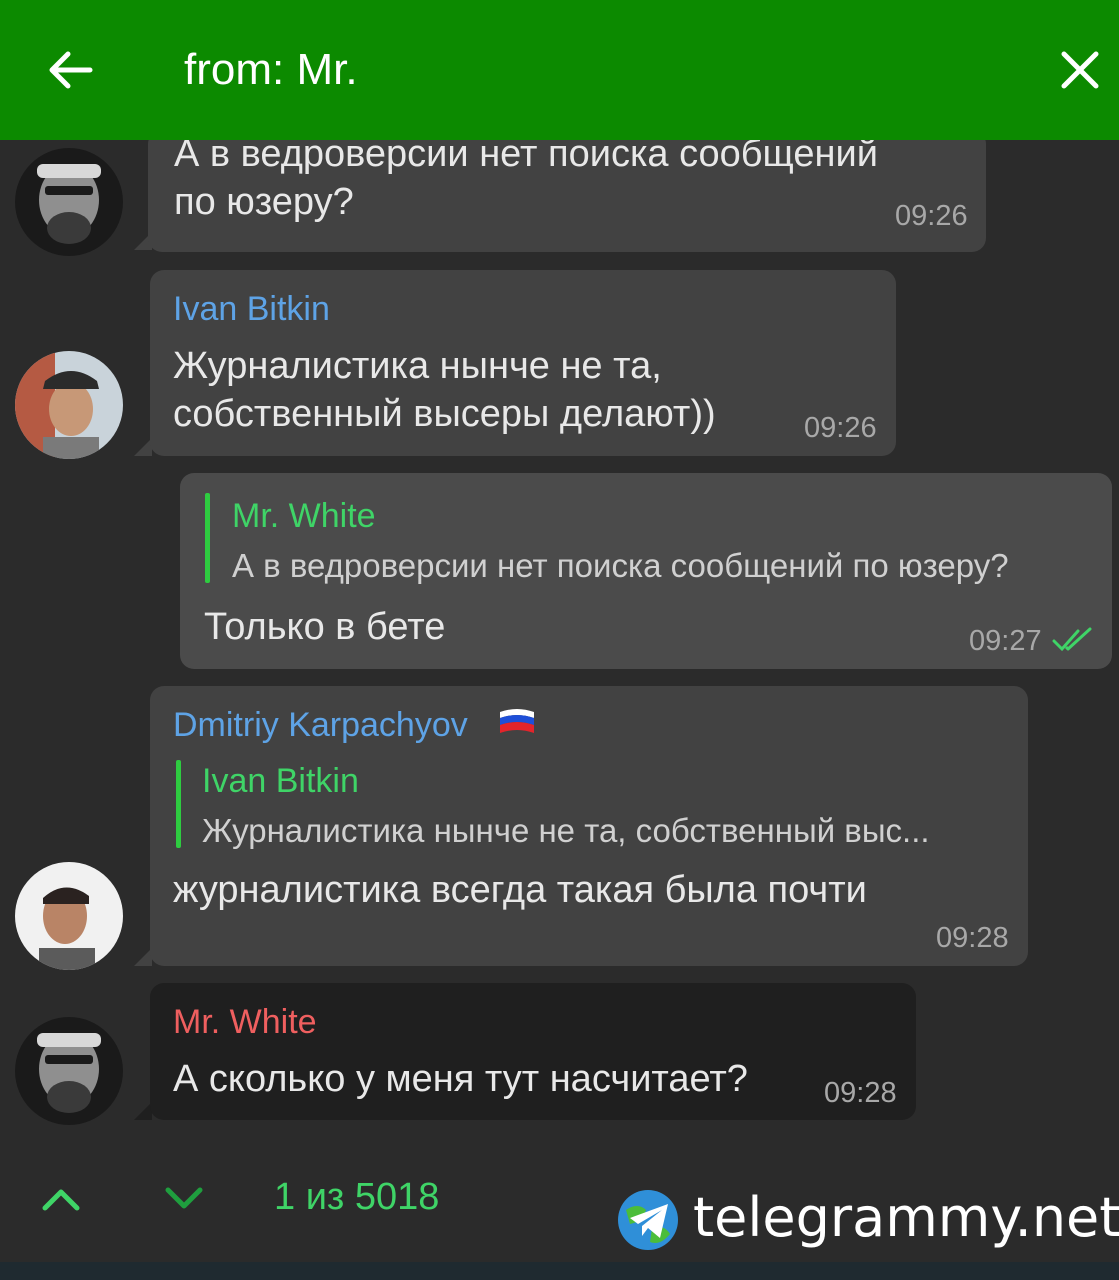 This screenshot has height=1280, width=1119. I want to click on chevron-up-icon, so click(61, 1200).